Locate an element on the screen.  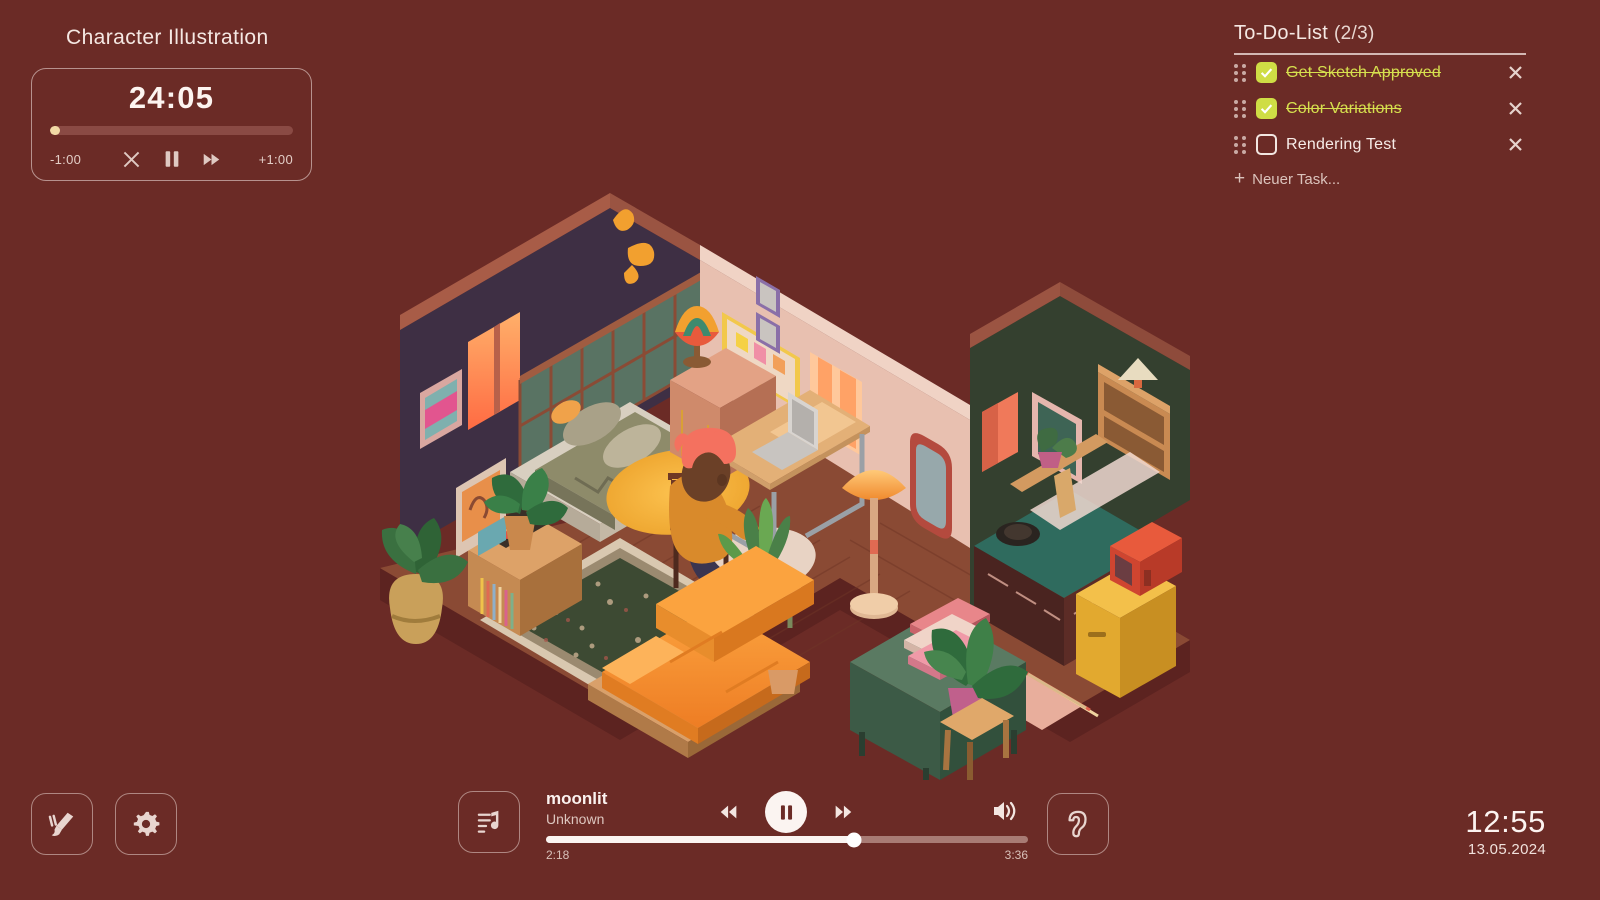
todo-item: Color Variations is located at coordinates (1380, 109).